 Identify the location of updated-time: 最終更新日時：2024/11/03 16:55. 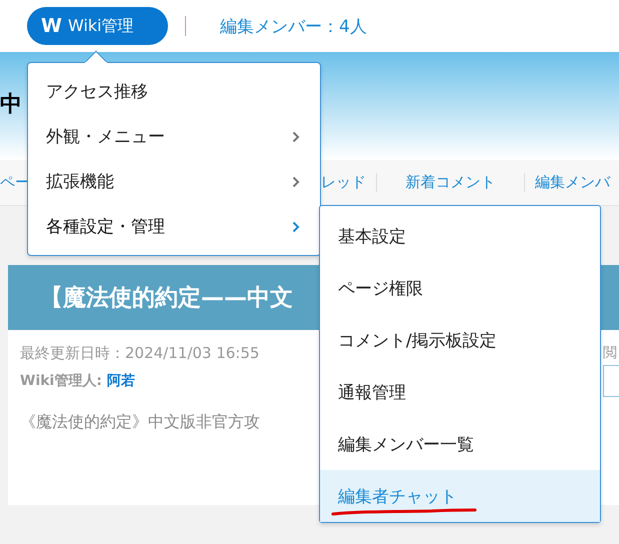
(140, 353).